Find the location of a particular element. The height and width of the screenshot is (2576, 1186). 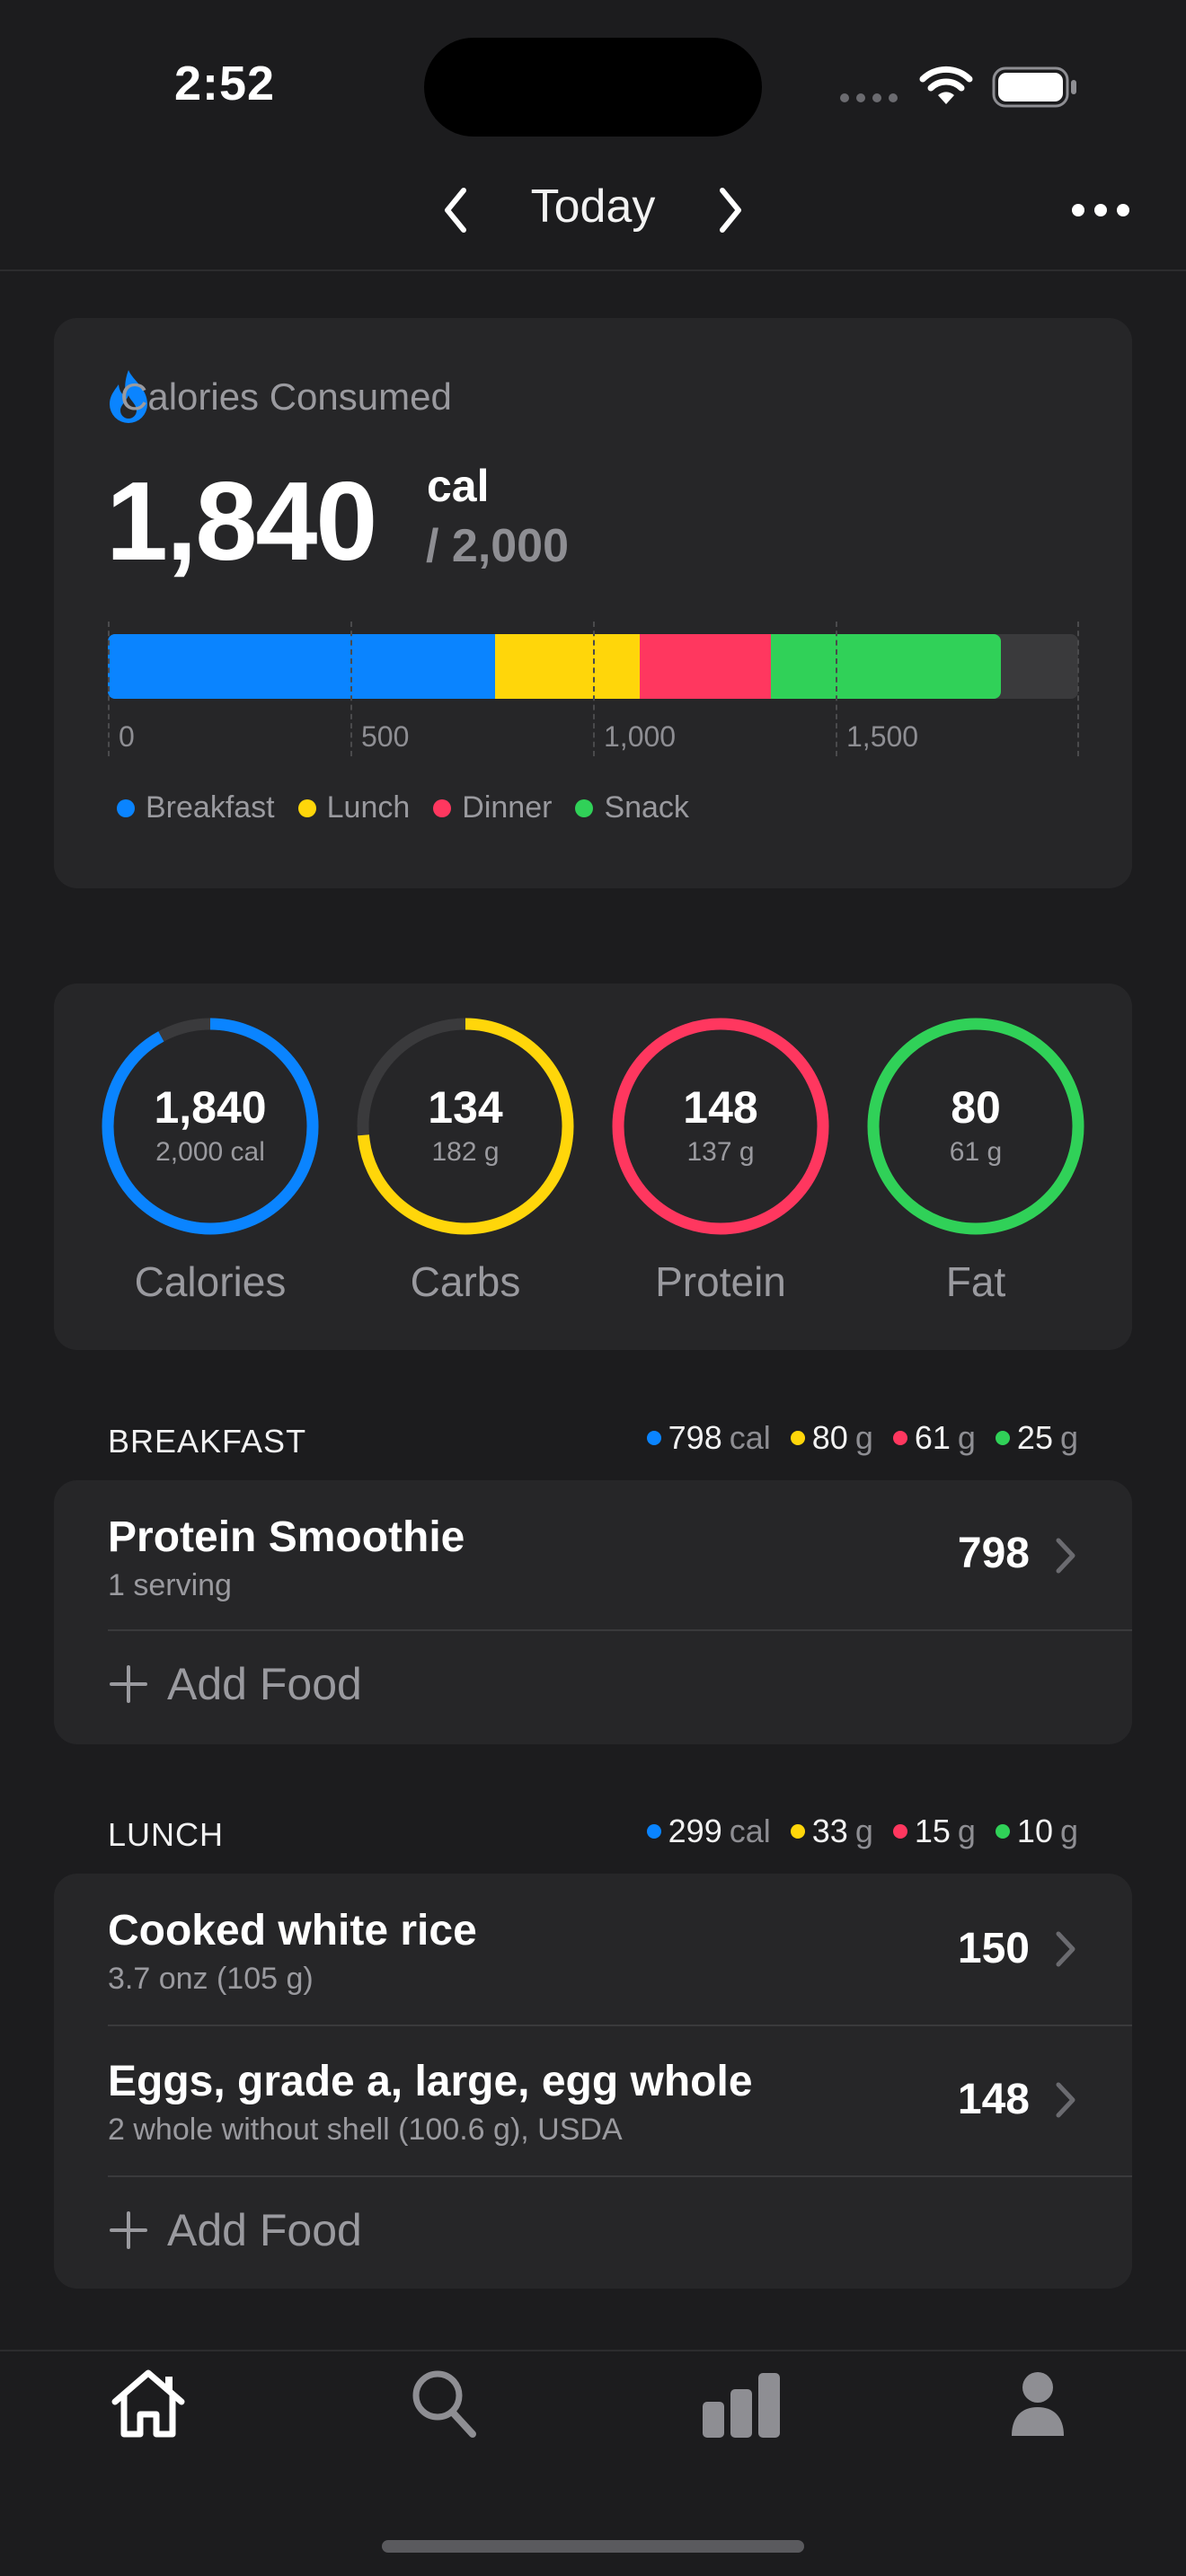

breakfast-stats: 798 cal 80 g 61 g 25 g is located at coordinates (862, 1438).